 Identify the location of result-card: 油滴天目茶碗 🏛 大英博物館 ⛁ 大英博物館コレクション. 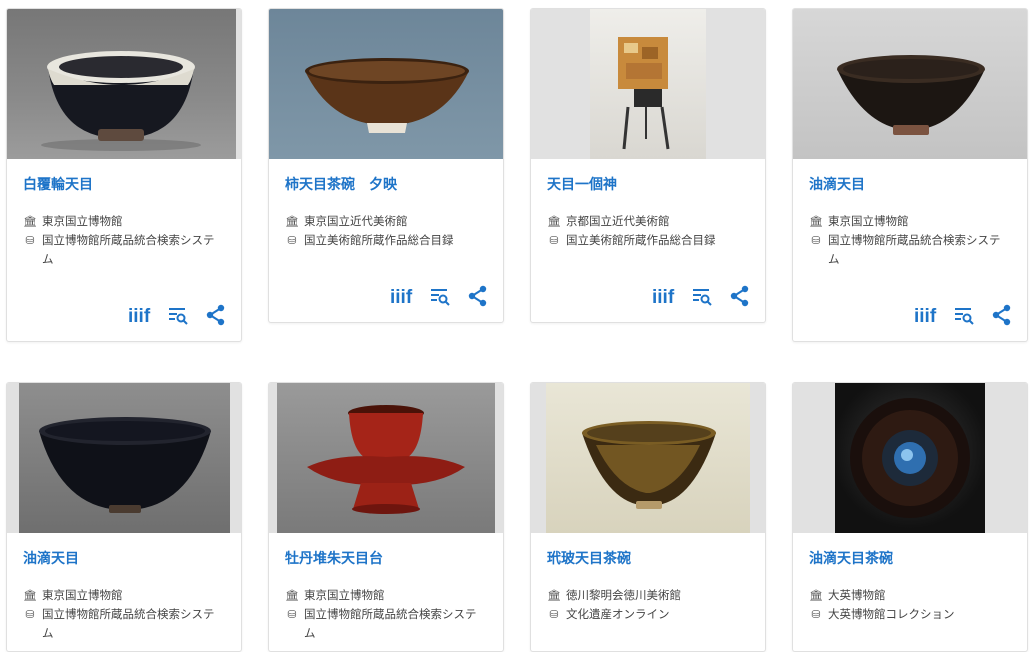
(910, 517).